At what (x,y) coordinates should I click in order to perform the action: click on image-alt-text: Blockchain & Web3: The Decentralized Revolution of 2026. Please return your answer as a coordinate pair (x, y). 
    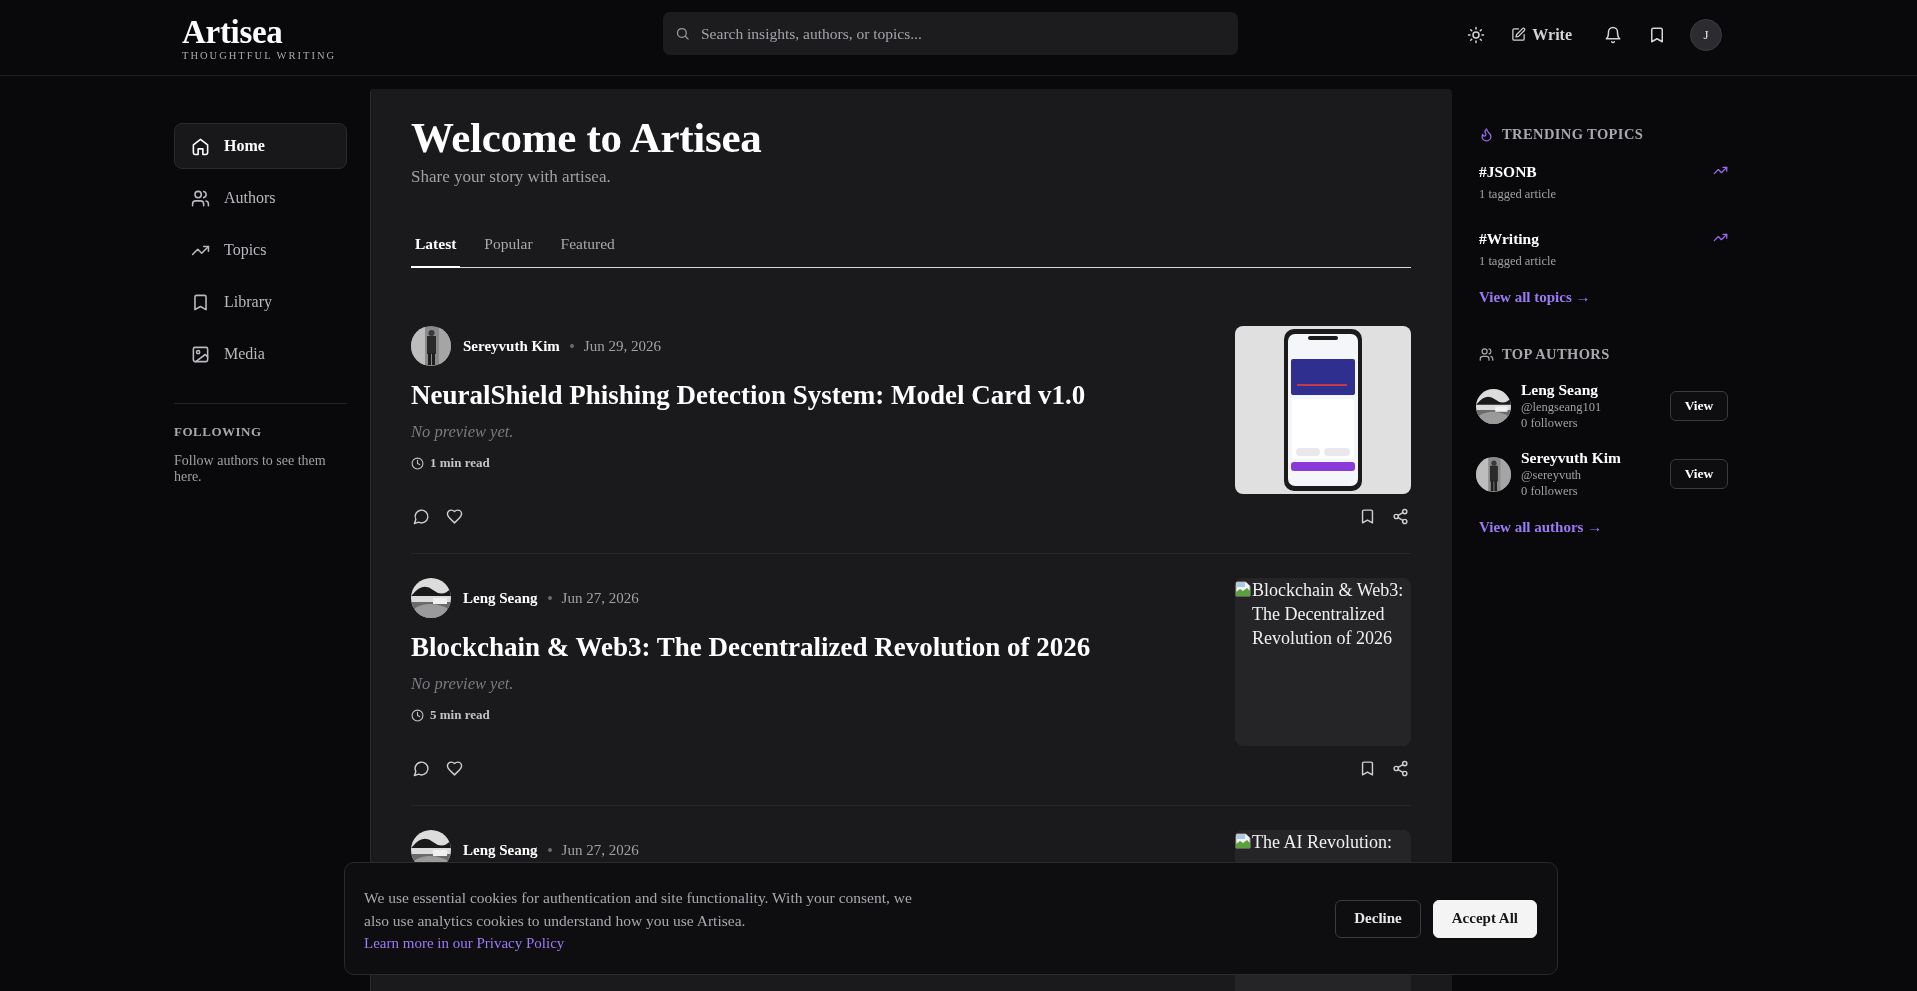
    Looking at the image, I should click on (1328, 614).